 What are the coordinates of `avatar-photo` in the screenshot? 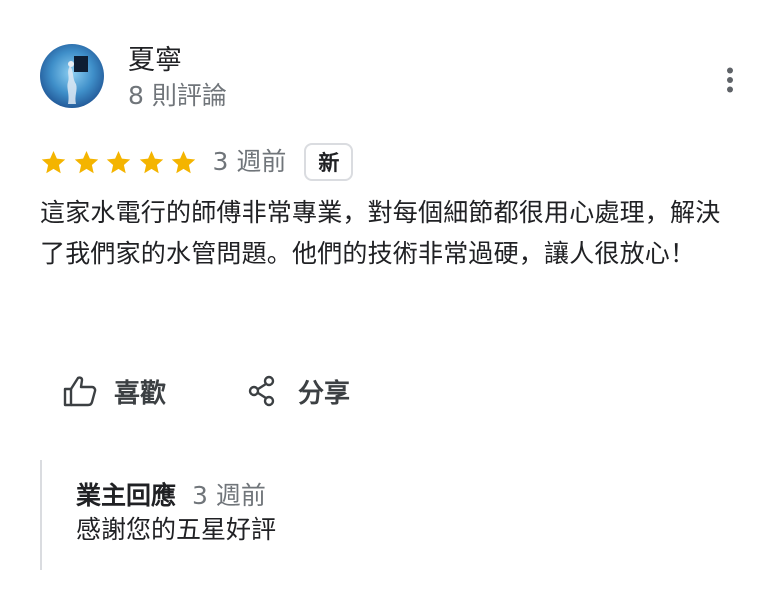 It's located at (72, 76).